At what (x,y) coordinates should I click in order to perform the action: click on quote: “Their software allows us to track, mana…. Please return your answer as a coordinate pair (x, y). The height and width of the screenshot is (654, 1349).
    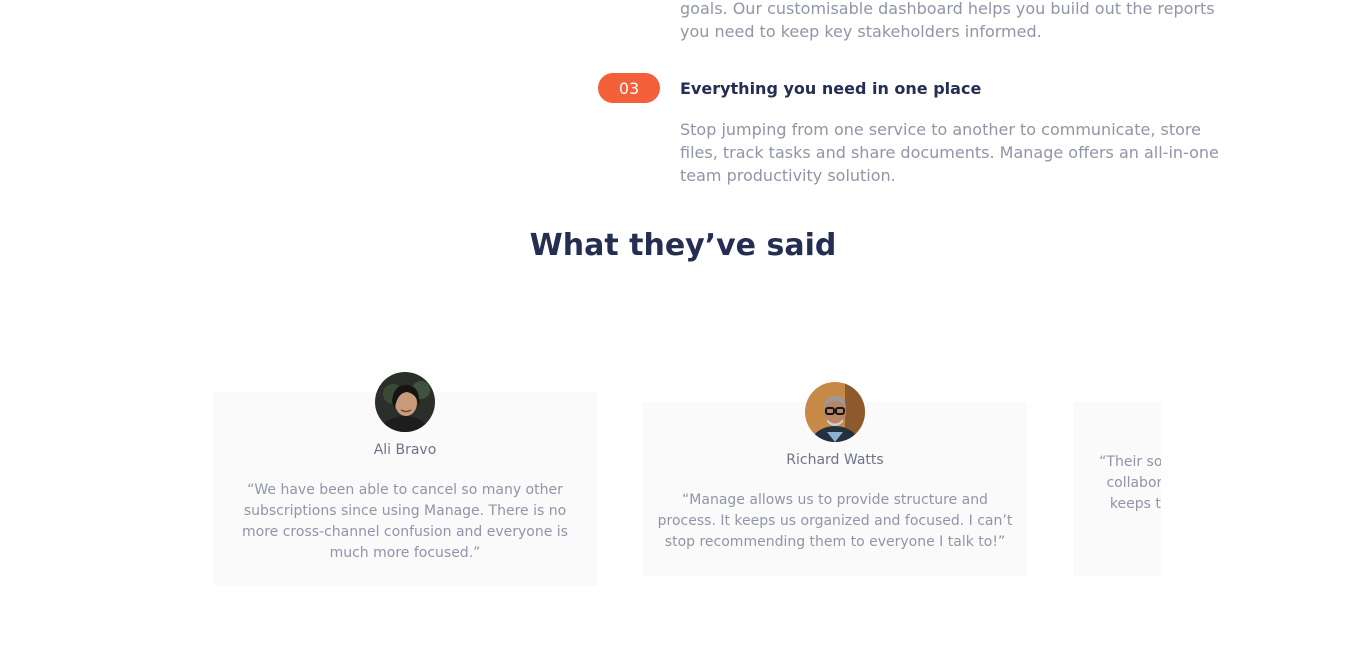
    Looking at the image, I should click on (1130, 483).